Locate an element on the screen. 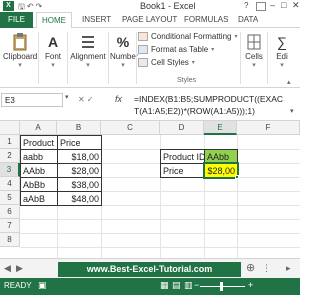  cell-e2-input: AAbb is located at coordinates (221, 156).